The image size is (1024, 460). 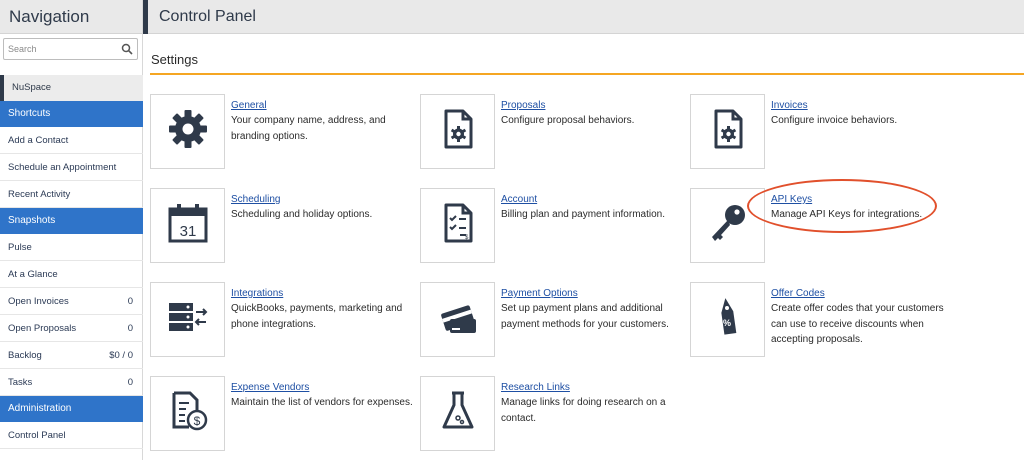 What do you see at coordinates (539, 293) in the screenshot?
I see `settings-link-payment-options: Payment Options` at bounding box center [539, 293].